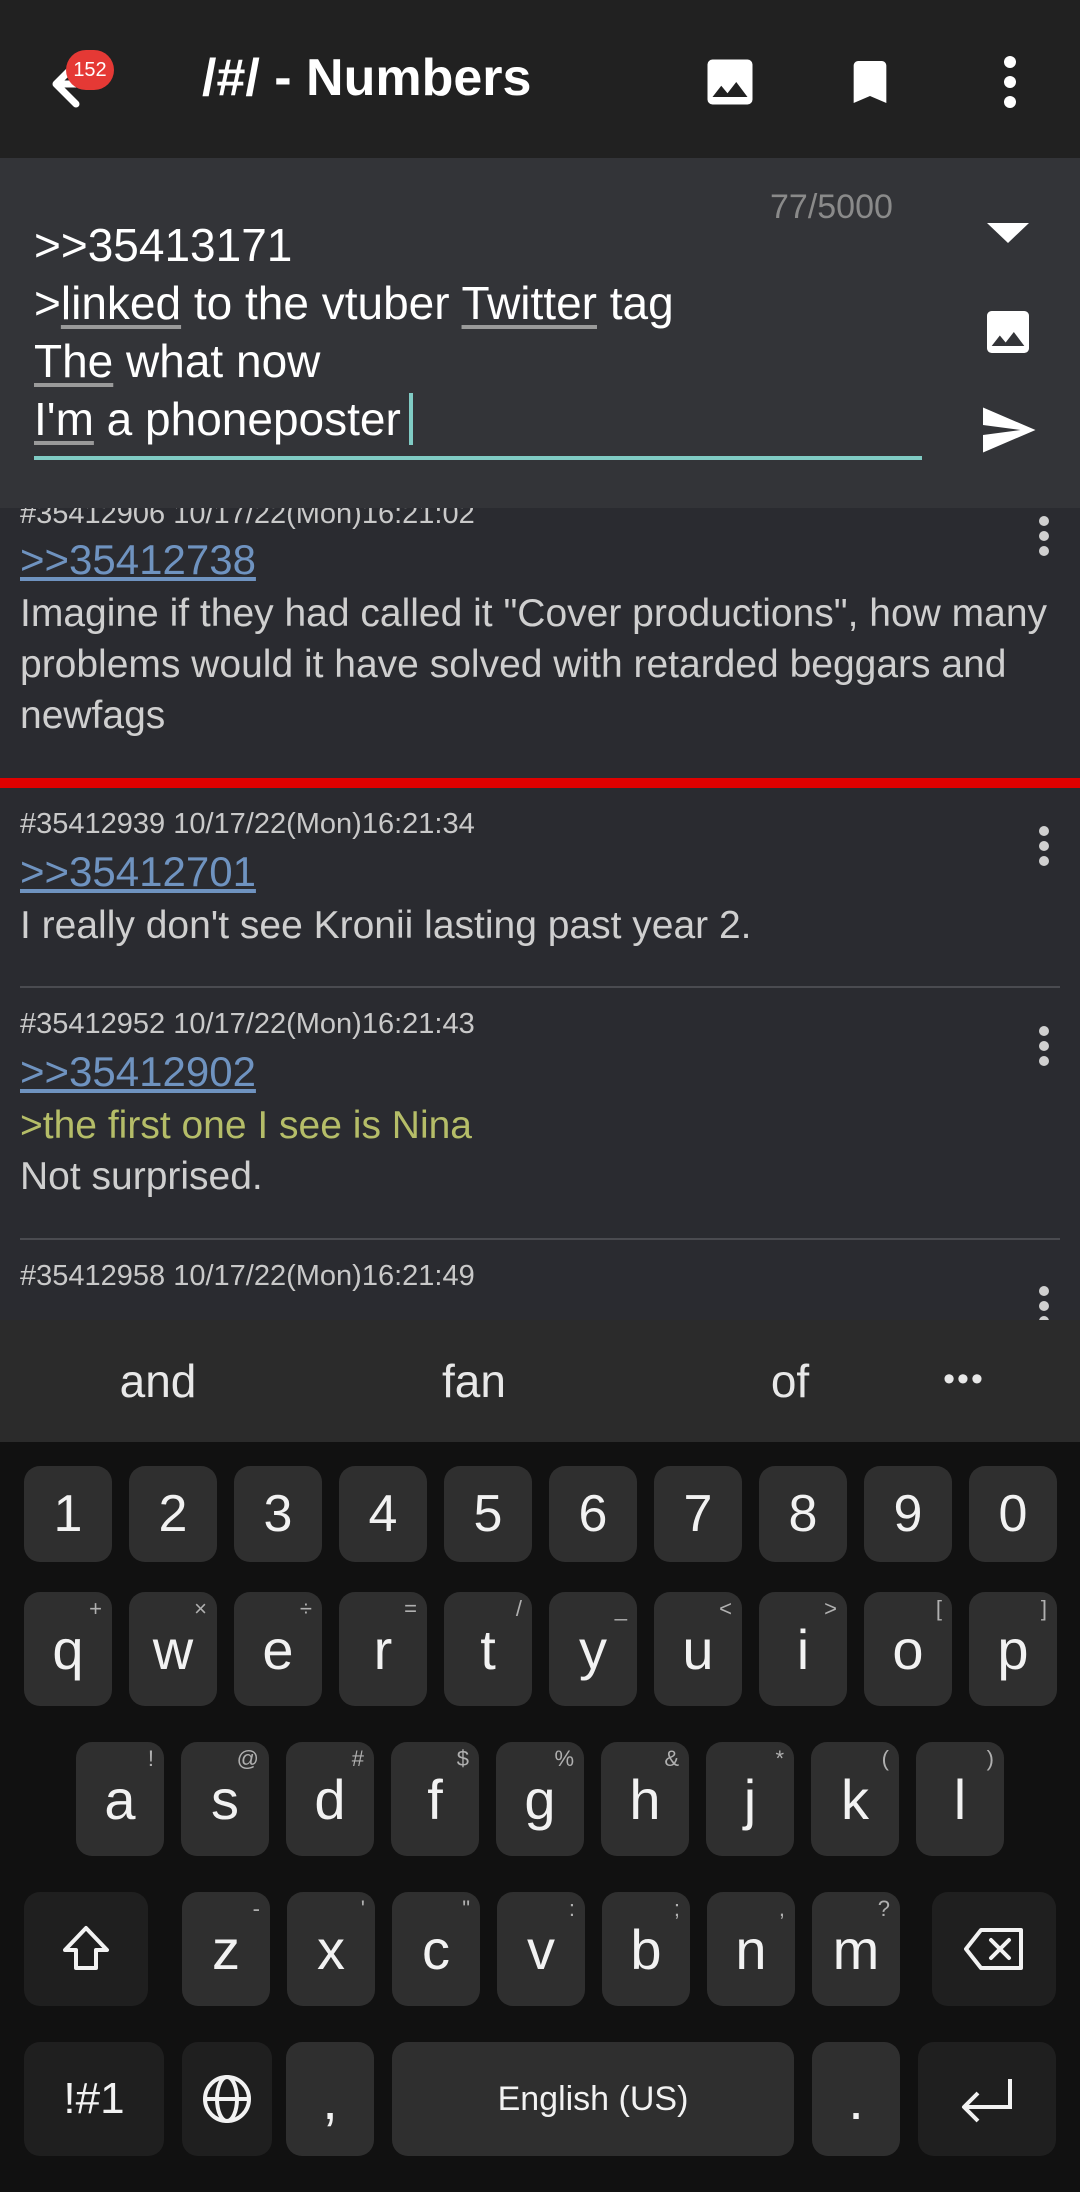  I want to click on key-label: t, so click(488, 1649).